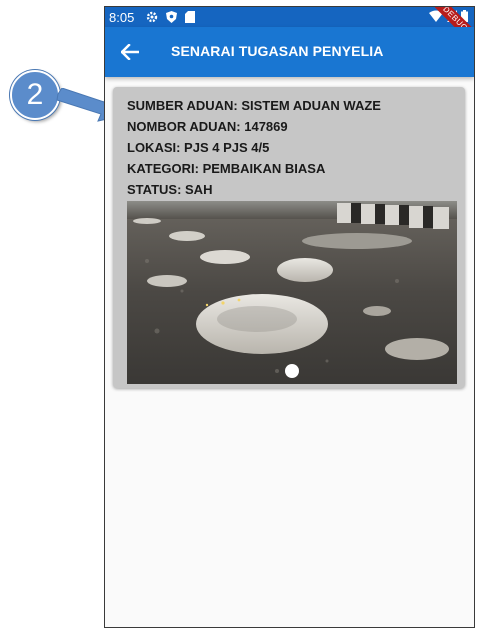 This screenshot has width=495, height=635. What do you see at coordinates (226, 168) in the screenshot?
I see `complaint-category: KATEGORI: PEMBAIKAN BIASA` at bounding box center [226, 168].